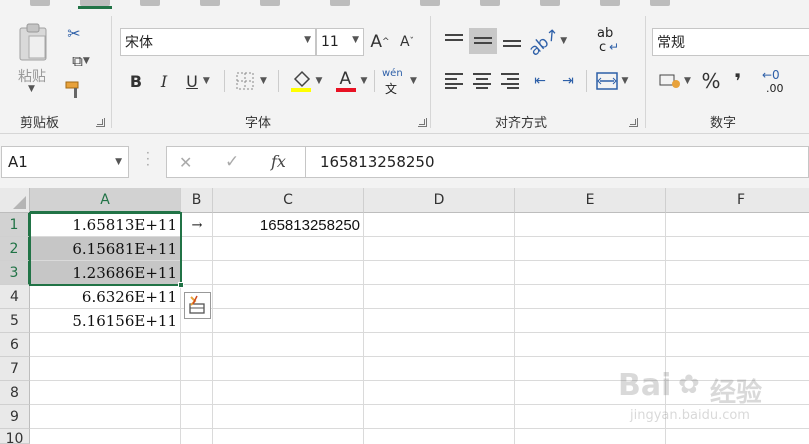 The height and width of the screenshot is (444, 809). Describe the element at coordinates (319, 81) in the screenshot. I see `fill-color-dropdown-icon: ▼` at that location.